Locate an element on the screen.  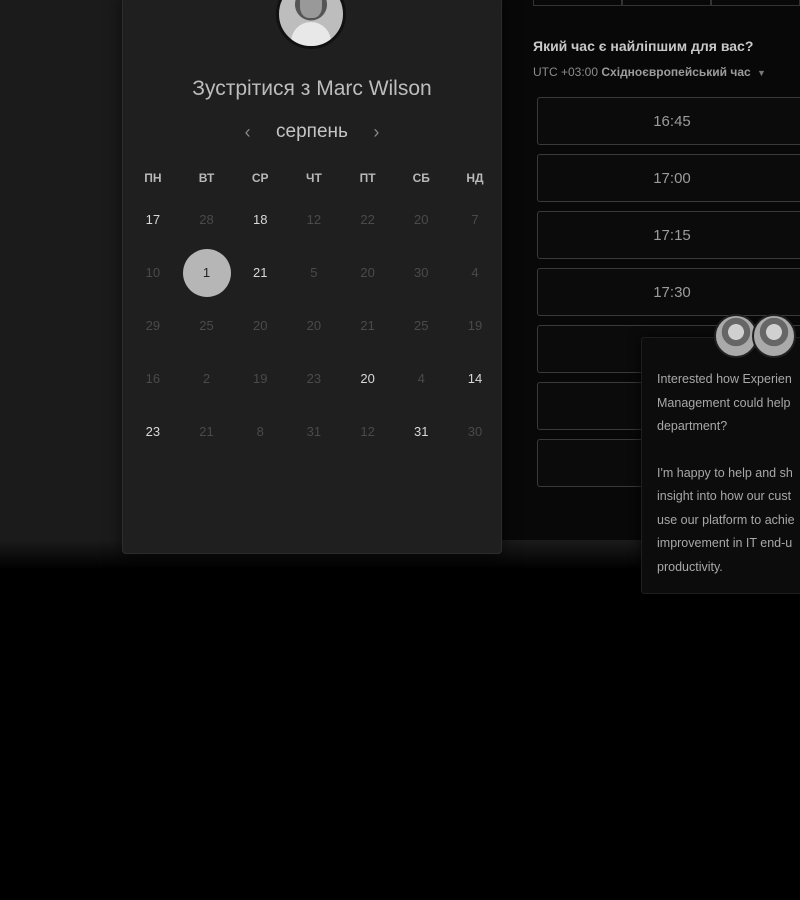
time-slot-button: 17:00 is located at coordinates (668, 178).